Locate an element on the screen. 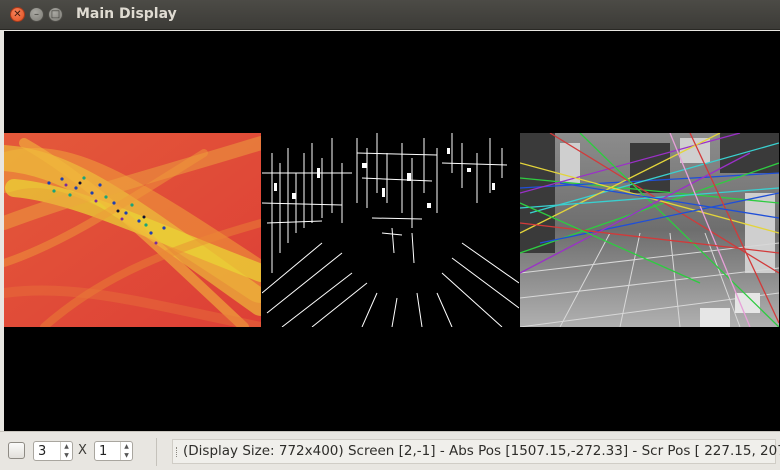 Image resolution: width=780 pixels, height=470 pixels. window-title: Main Display is located at coordinates (126, 14).